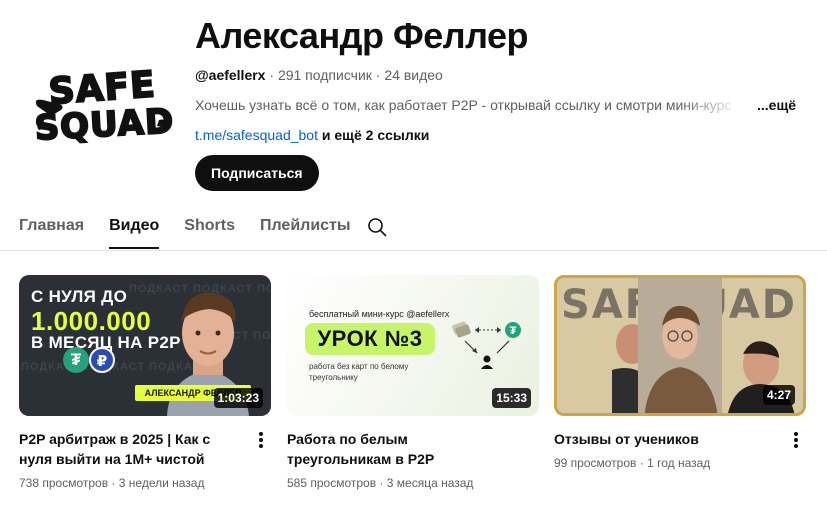 This screenshot has height=510, width=827. Describe the element at coordinates (679, 463) in the screenshot. I see `video-age: 1 год назад` at that location.